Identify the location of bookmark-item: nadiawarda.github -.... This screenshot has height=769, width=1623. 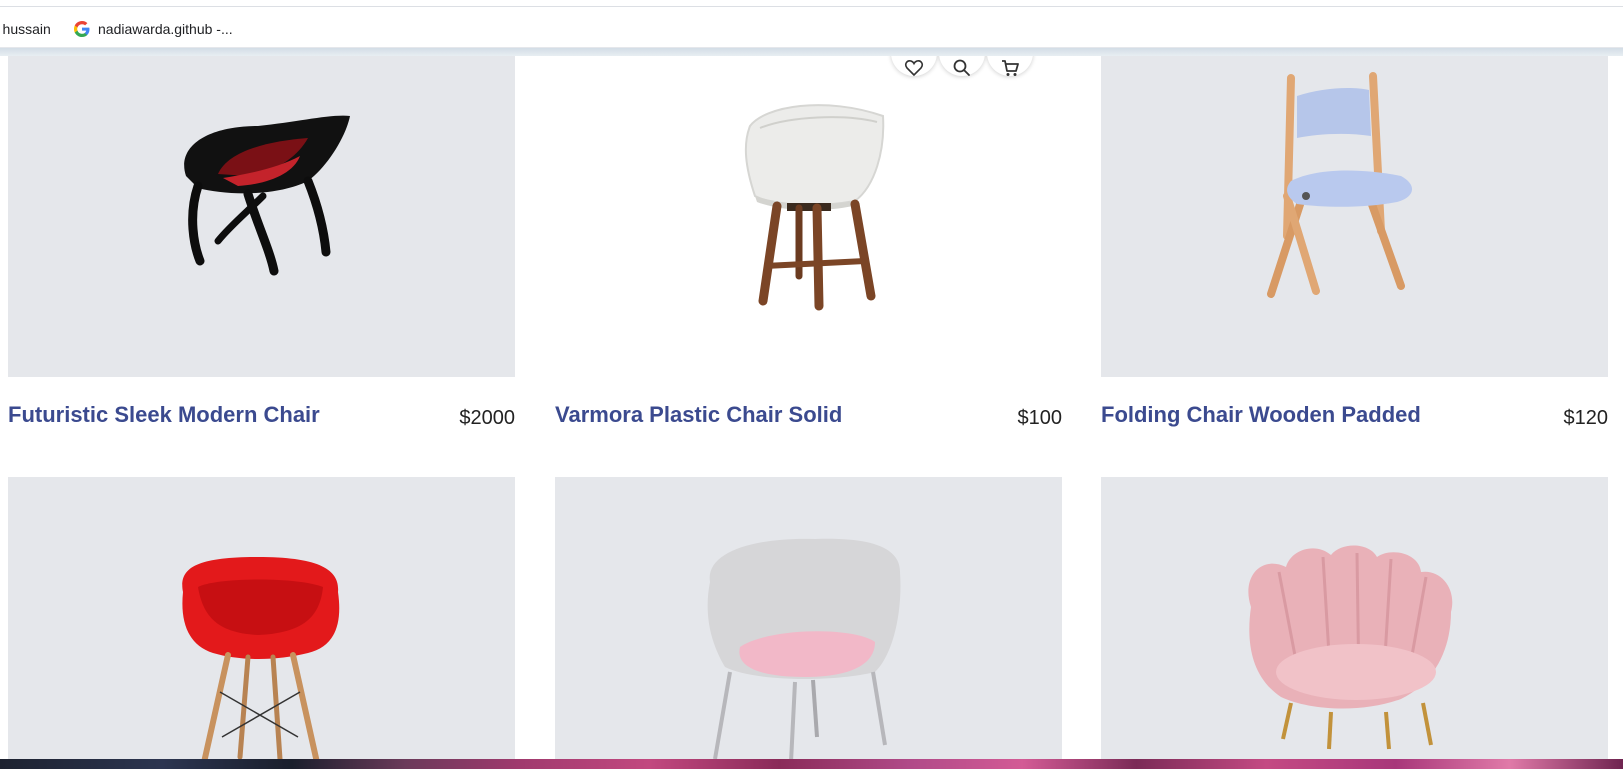
(153, 29).